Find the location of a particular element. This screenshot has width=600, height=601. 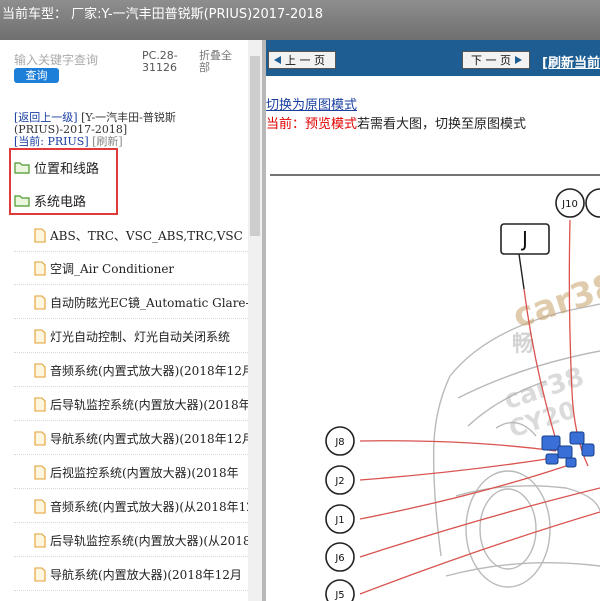

list-item: 后视监控系统(内置放大器)(2018年 is located at coordinates (131, 472).